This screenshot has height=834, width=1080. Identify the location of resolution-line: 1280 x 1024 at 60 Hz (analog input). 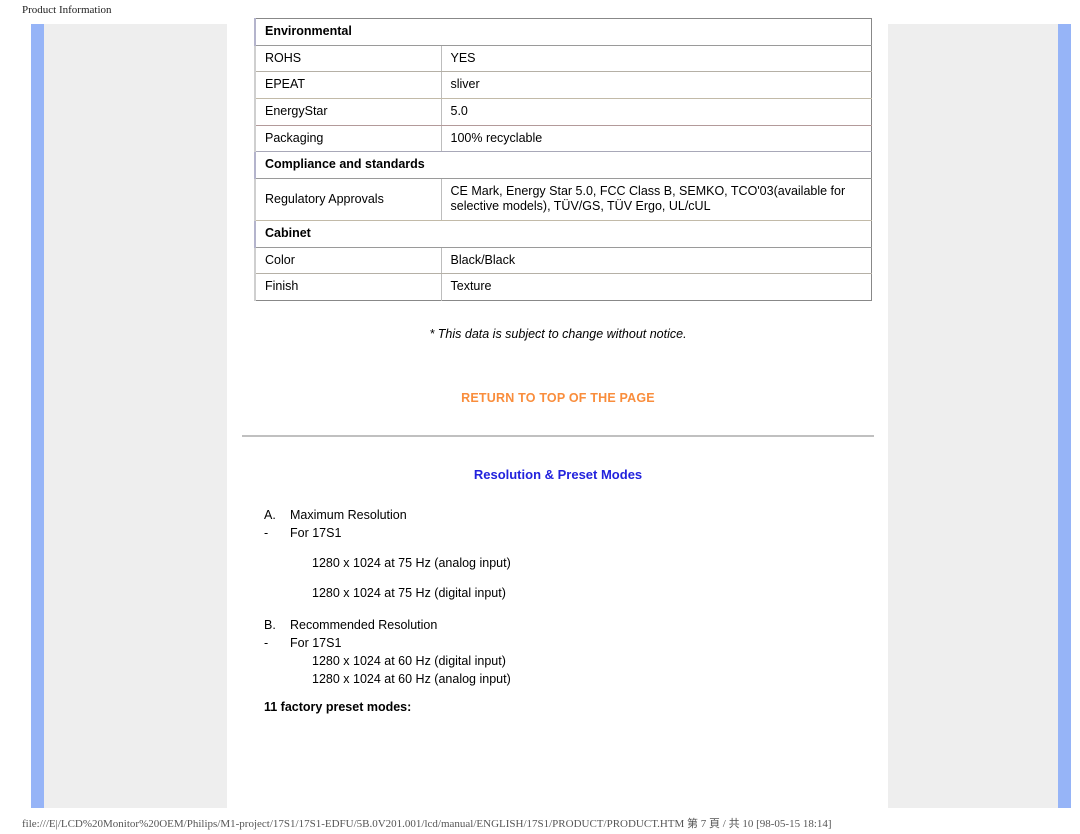
(411, 678).